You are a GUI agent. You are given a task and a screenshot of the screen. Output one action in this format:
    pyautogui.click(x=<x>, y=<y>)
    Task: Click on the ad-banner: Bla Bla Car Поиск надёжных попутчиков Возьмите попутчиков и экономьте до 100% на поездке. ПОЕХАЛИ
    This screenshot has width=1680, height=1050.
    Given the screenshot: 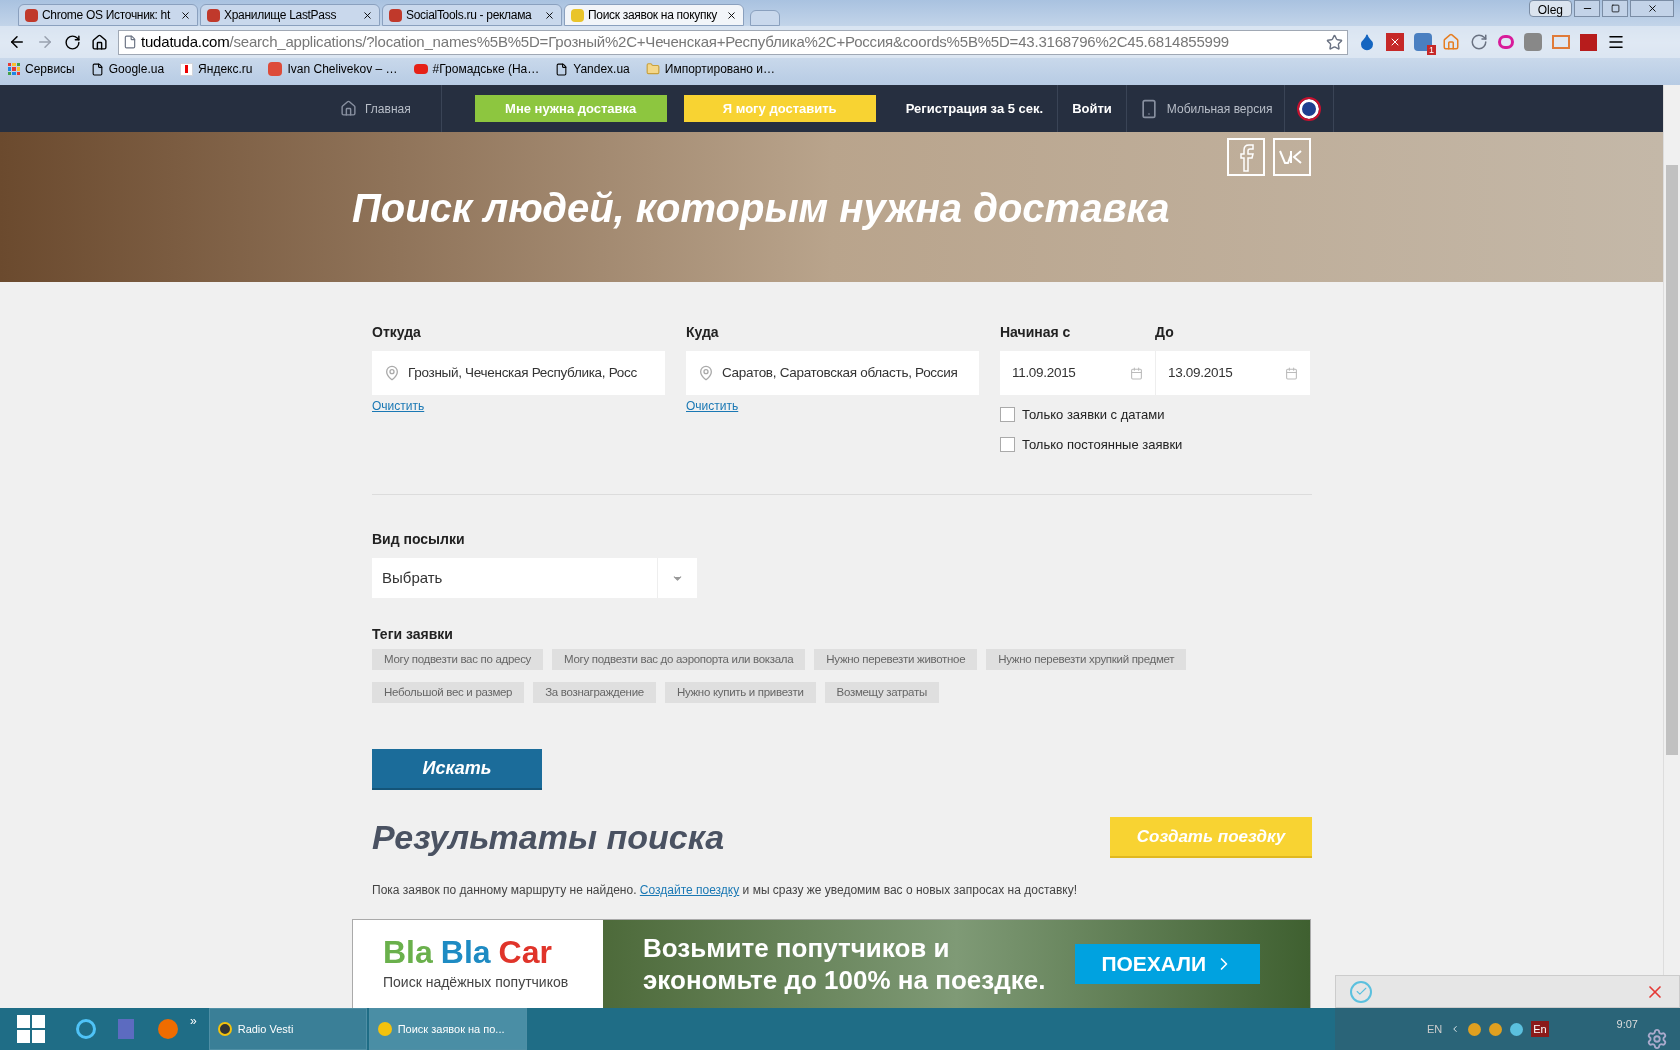 What is the action you would take?
    pyautogui.click(x=831, y=963)
    